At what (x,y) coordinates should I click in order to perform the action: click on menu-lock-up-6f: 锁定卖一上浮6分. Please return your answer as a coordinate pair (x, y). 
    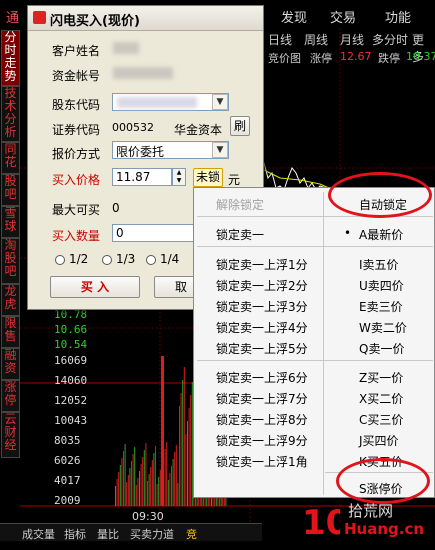
    Looking at the image, I should click on (262, 377).